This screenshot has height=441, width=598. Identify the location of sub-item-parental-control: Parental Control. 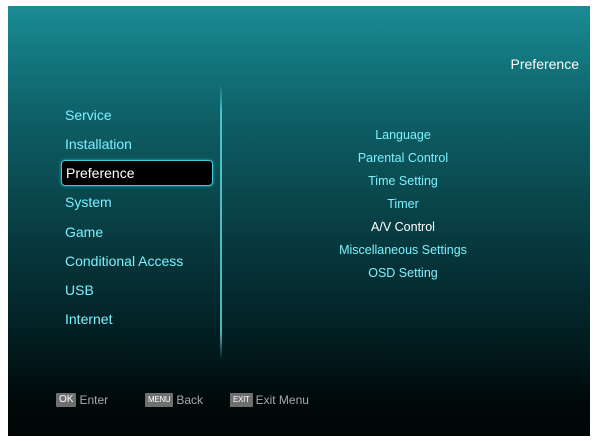
(403, 158).